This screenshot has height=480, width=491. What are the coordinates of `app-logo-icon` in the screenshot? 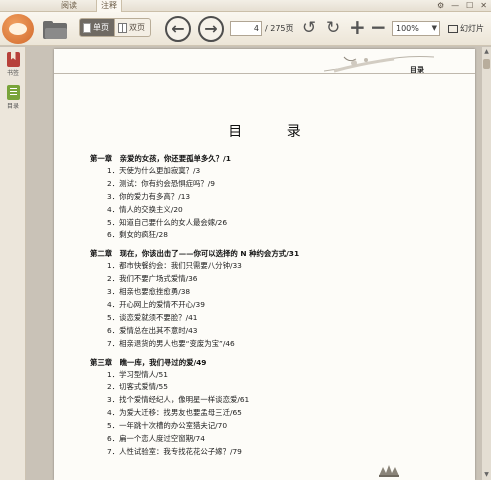 It's located at (18, 29).